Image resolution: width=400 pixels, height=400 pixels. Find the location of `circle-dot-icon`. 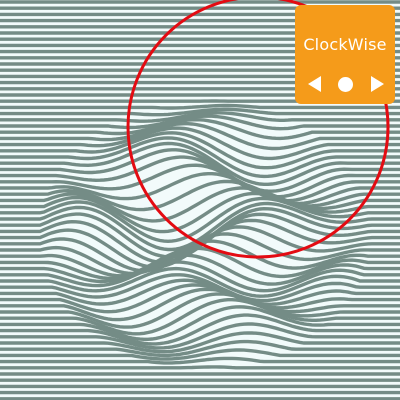

circle-dot-icon is located at coordinates (345, 84).